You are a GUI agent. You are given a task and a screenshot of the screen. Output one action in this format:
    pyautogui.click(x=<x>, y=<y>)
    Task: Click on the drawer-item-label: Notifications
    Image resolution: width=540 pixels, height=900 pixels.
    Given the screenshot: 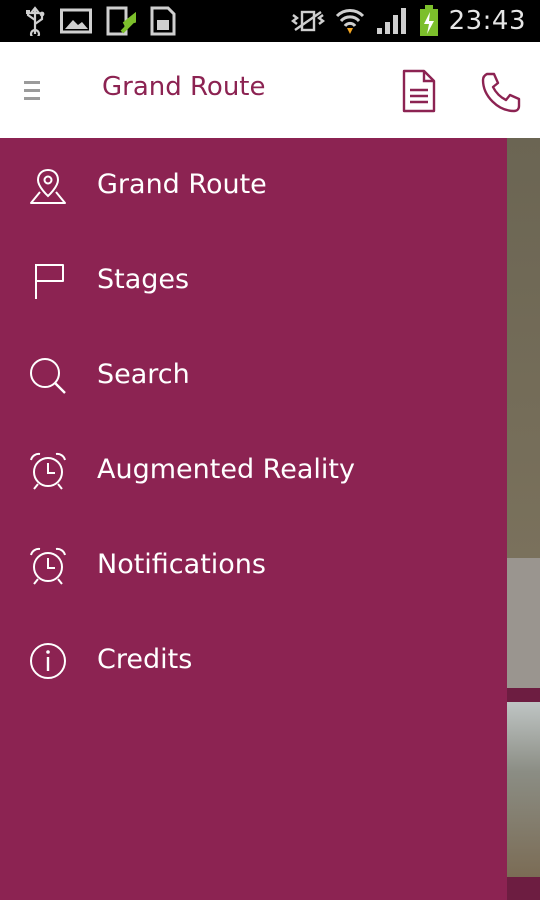 What is the action you would take?
    pyautogui.click(x=181, y=564)
    